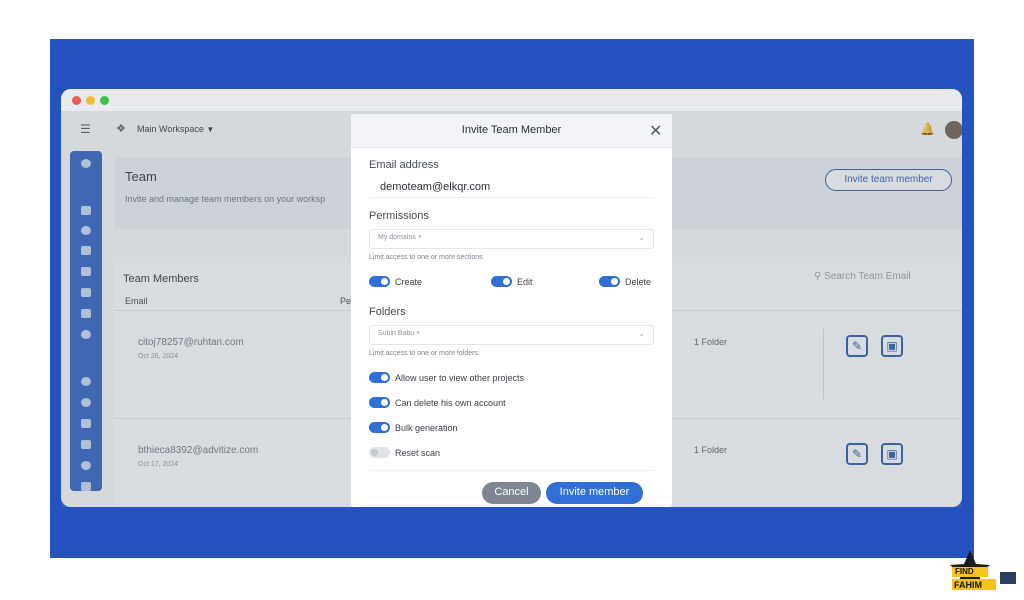 The height and width of the screenshot is (600, 1024). What do you see at coordinates (104, 100) in the screenshot?
I see `maximize-window-dot` at bounding box center [104, 100].